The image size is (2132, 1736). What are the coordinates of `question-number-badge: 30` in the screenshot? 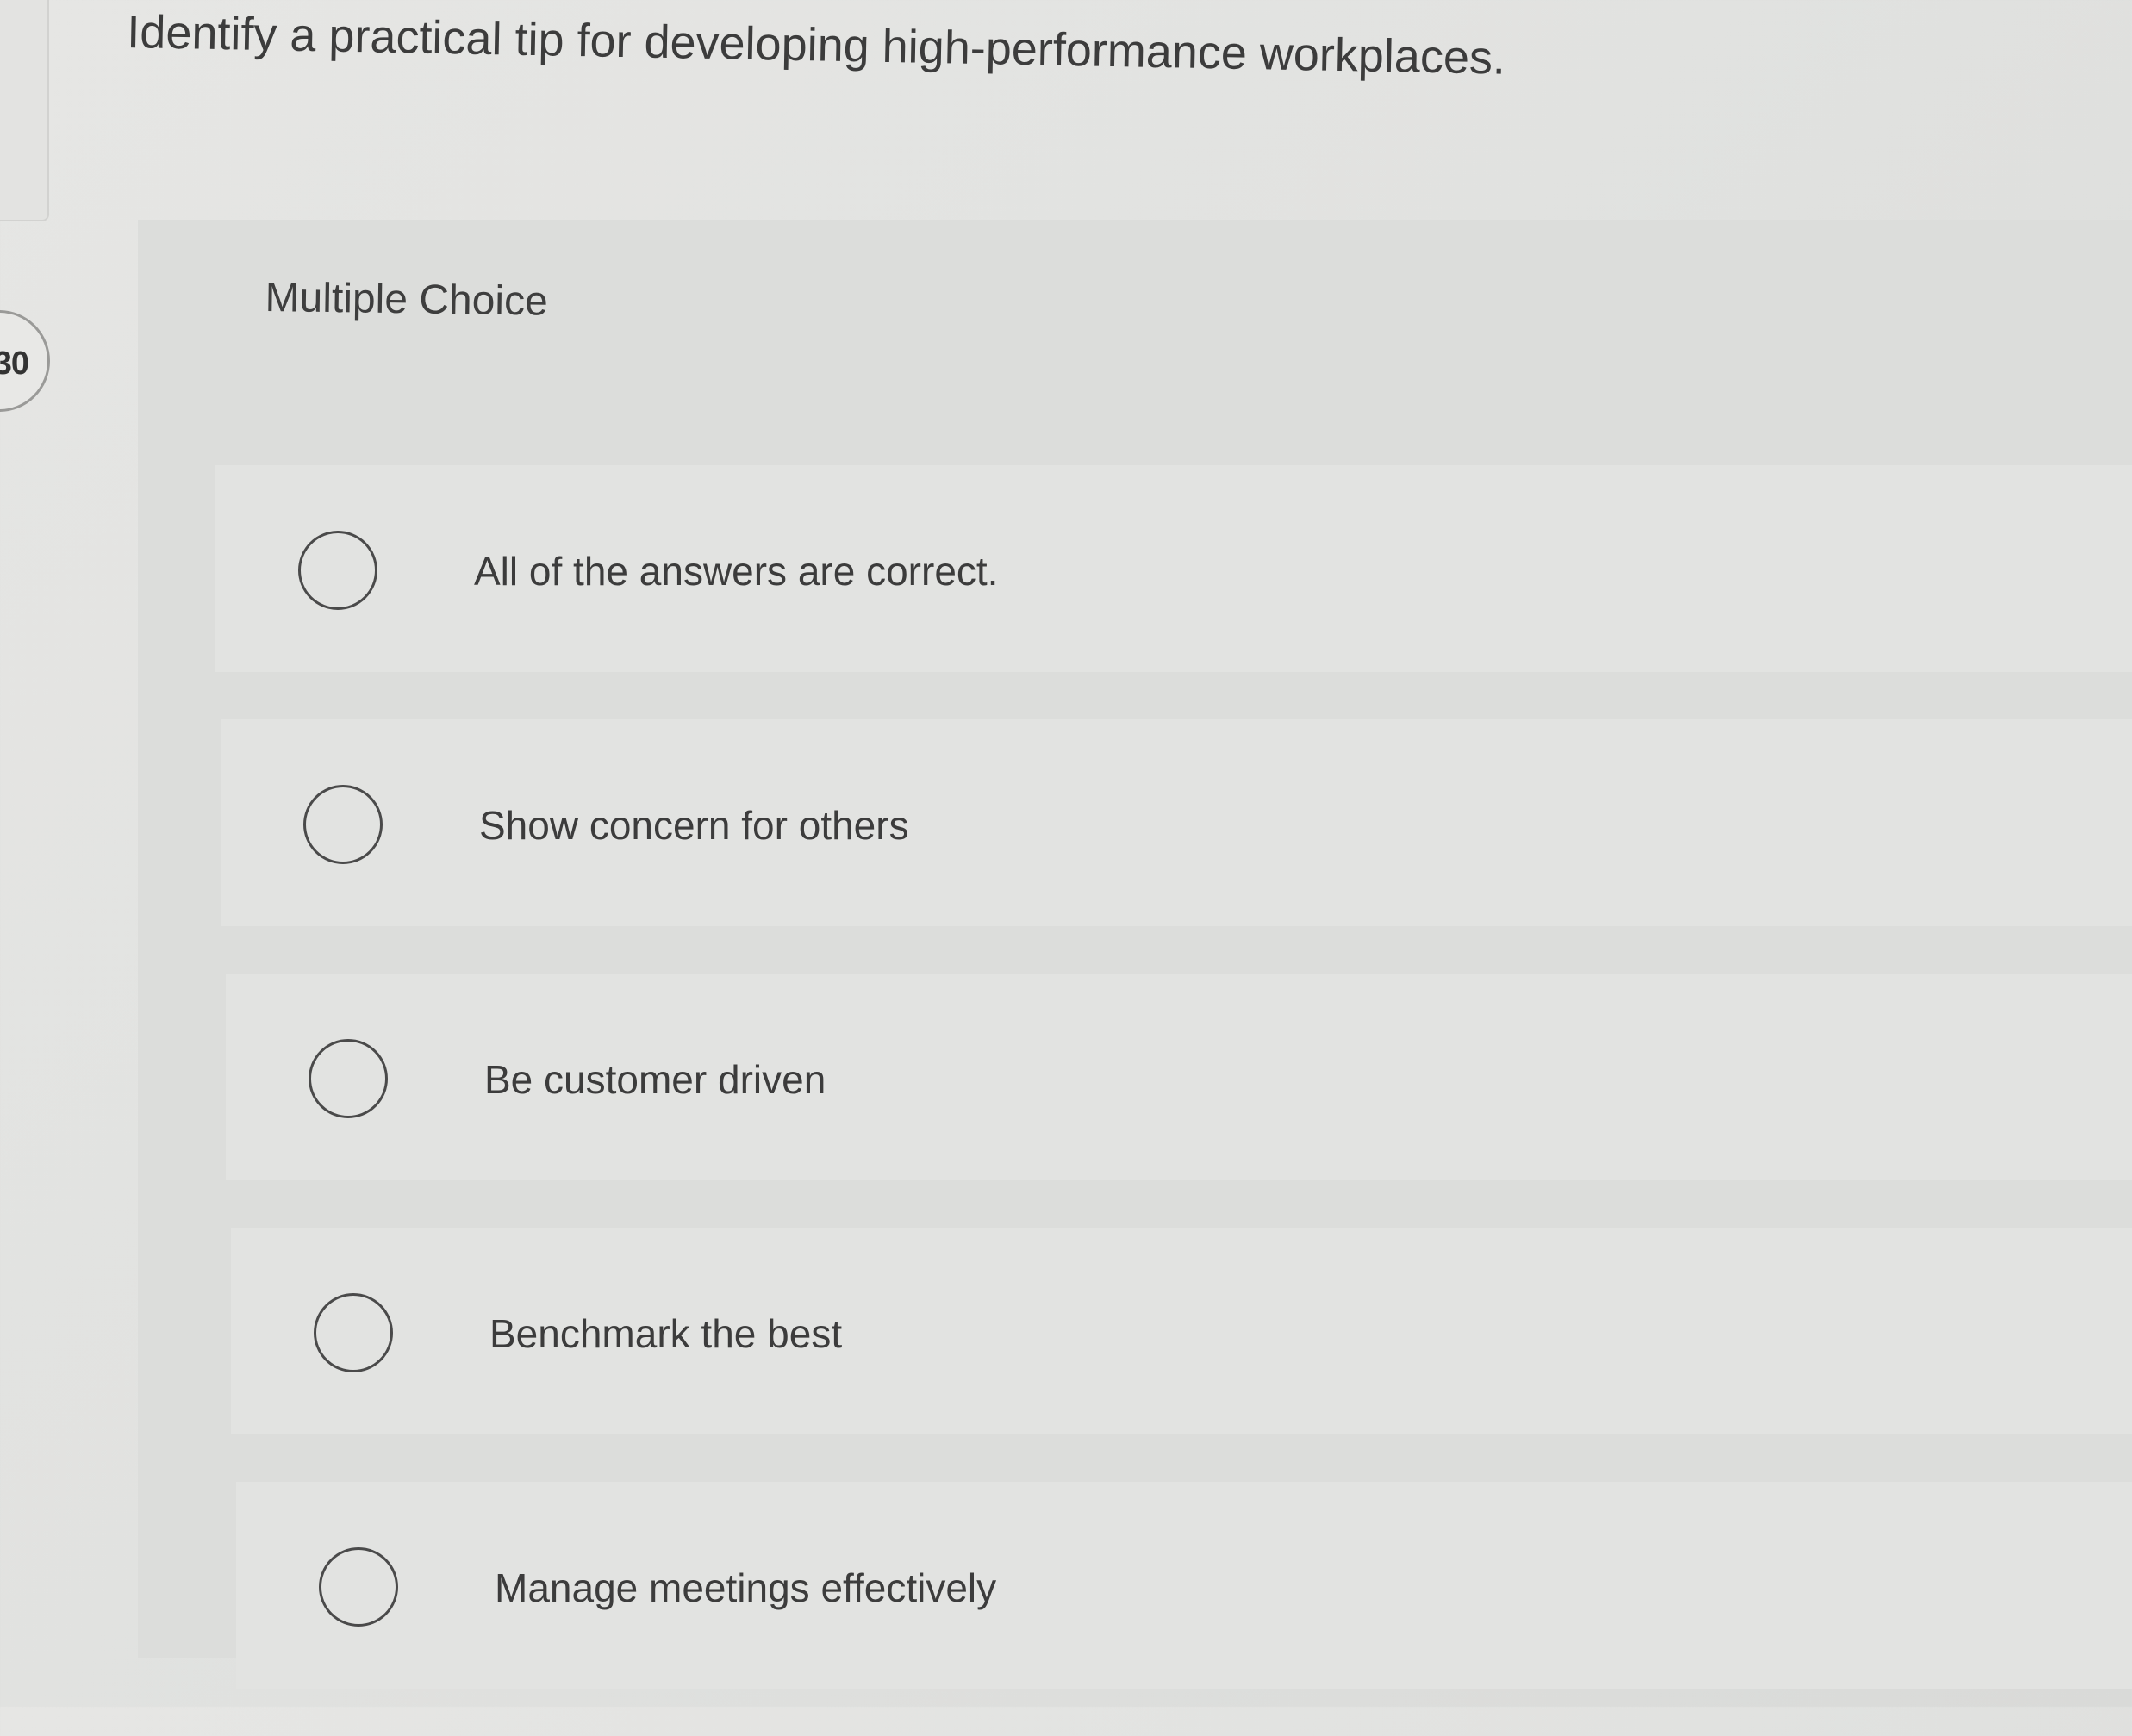 It's located at (25, 361).